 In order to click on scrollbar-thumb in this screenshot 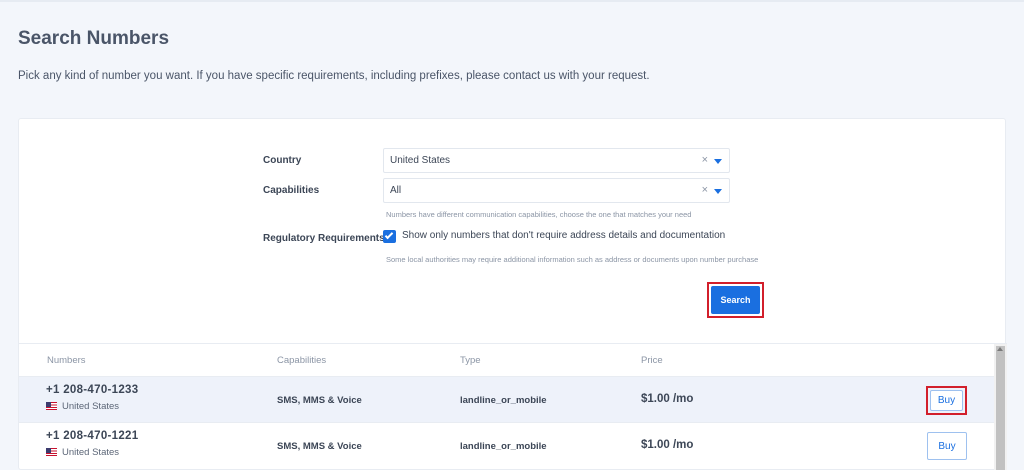, I will do `click(1000, 408)`.